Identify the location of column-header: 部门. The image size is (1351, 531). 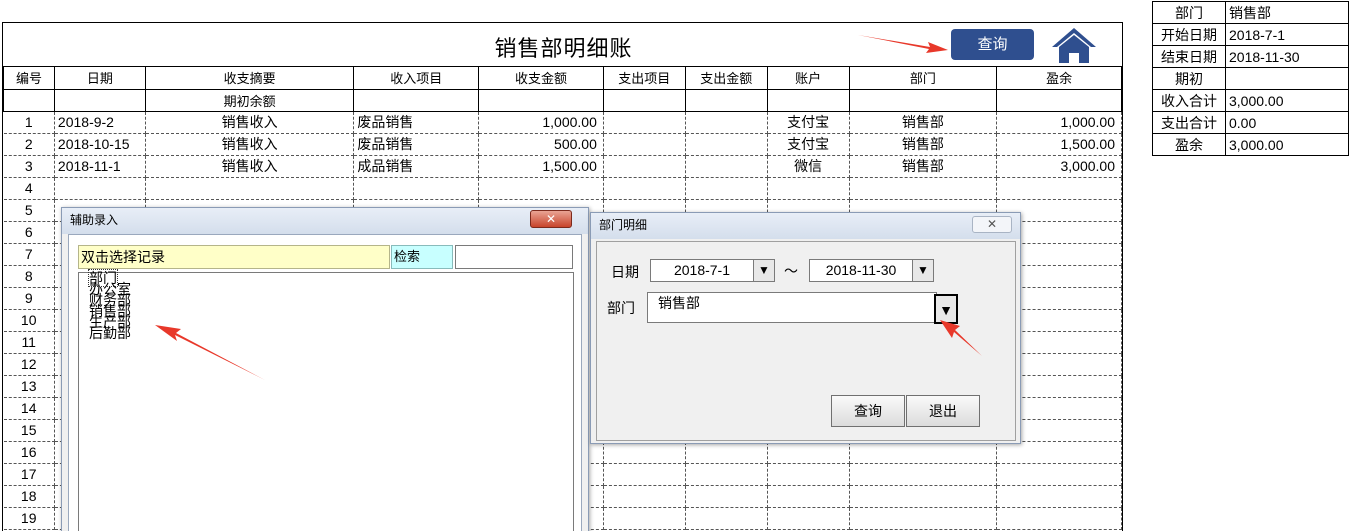
(923, 78).